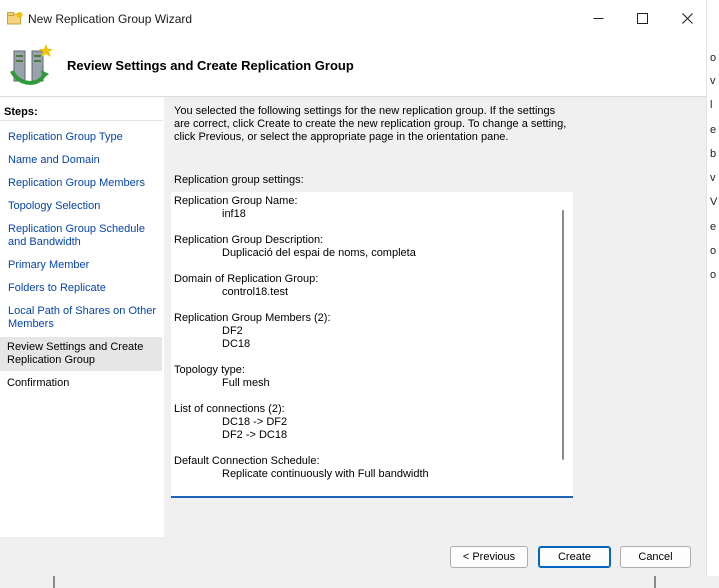 Image resolution: width=719 pixels, height=588 pixels. What do you see at coordinates (21, 112) in the screenshot?
I see `steps-heading: Steps:` at bounding box center [21, 112].